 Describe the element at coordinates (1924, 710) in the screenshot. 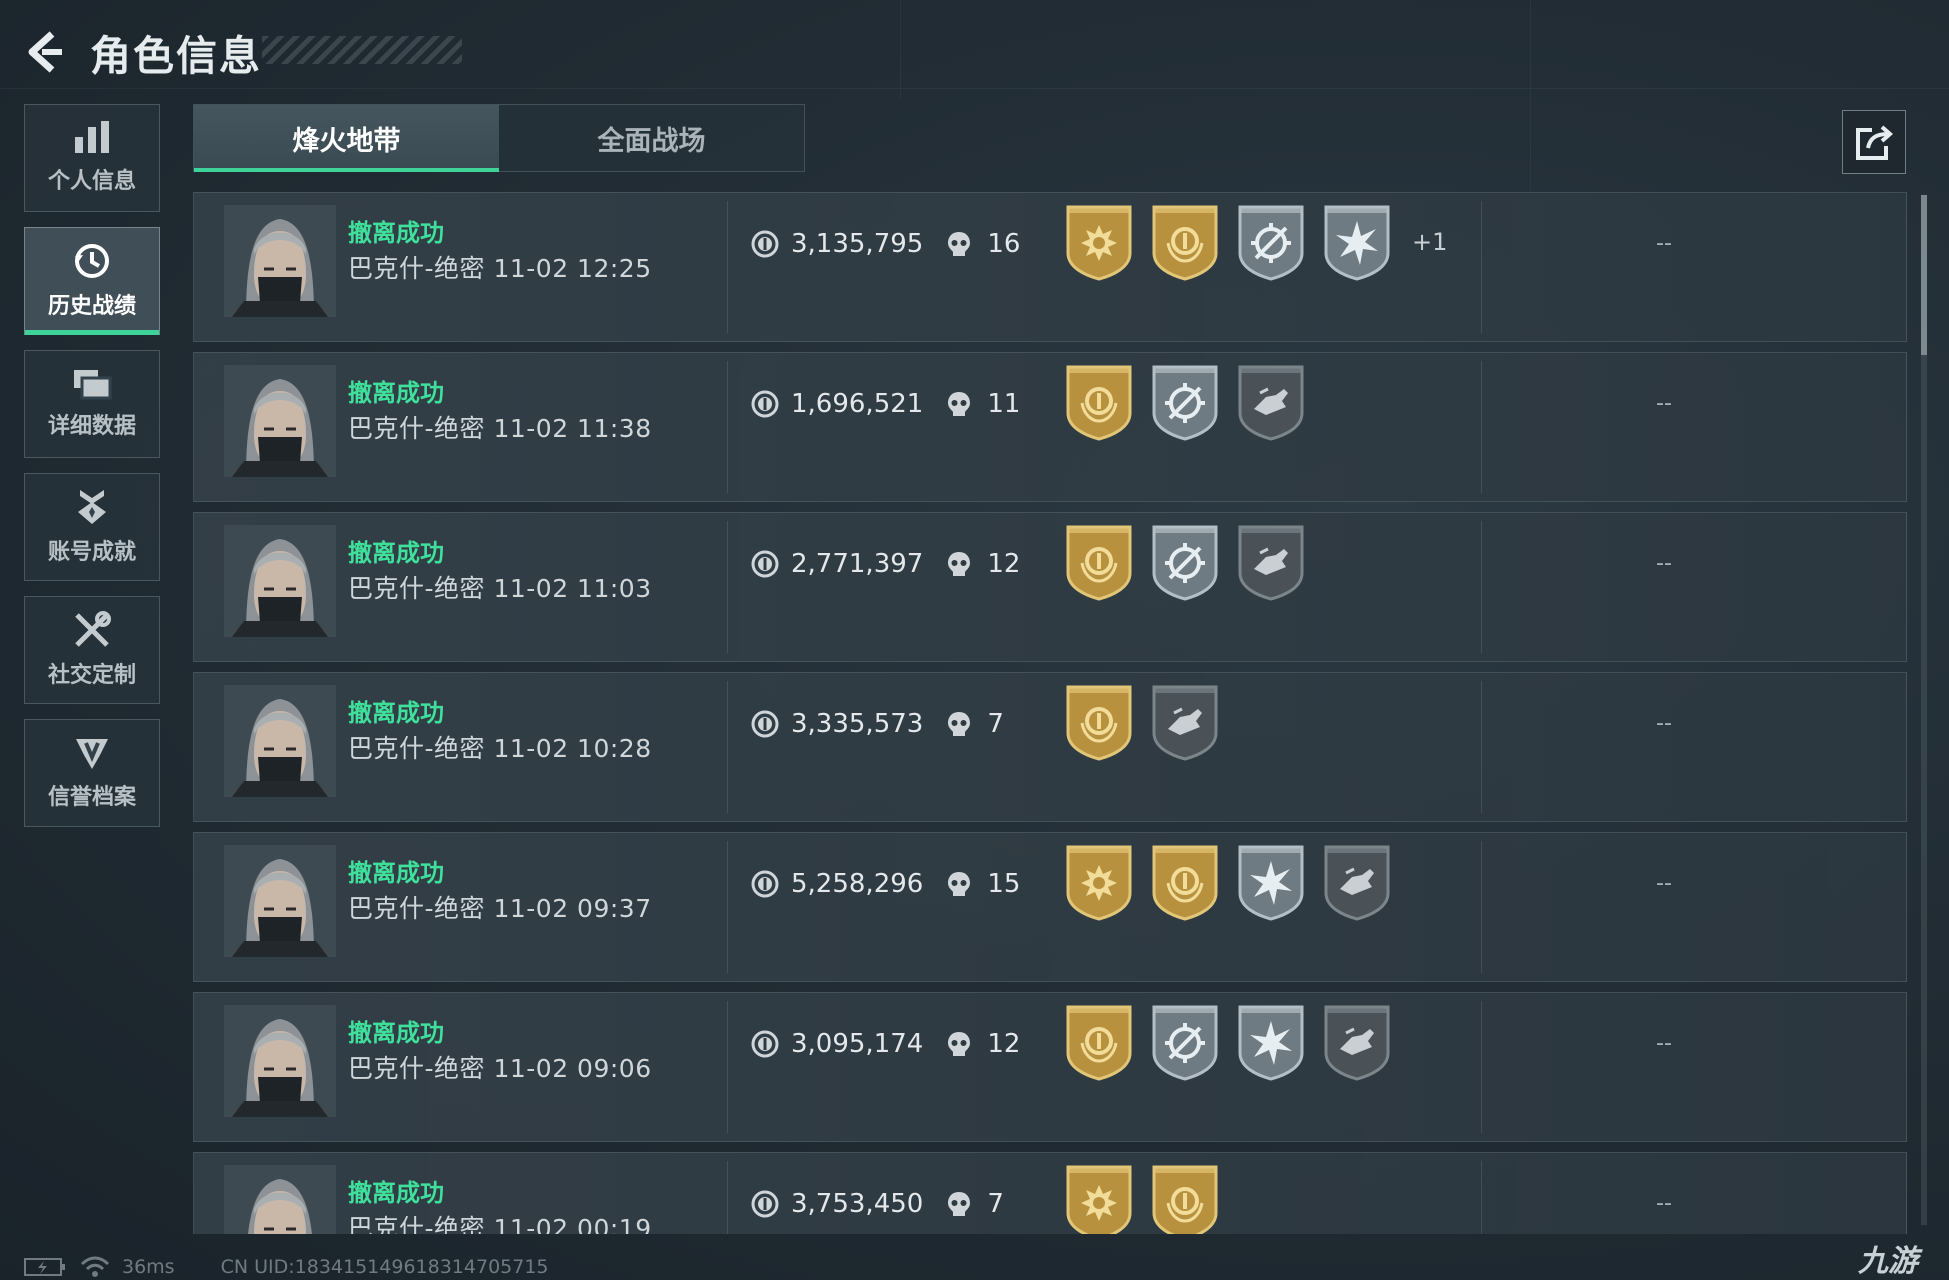

I see `list-scrollbar` at that location.